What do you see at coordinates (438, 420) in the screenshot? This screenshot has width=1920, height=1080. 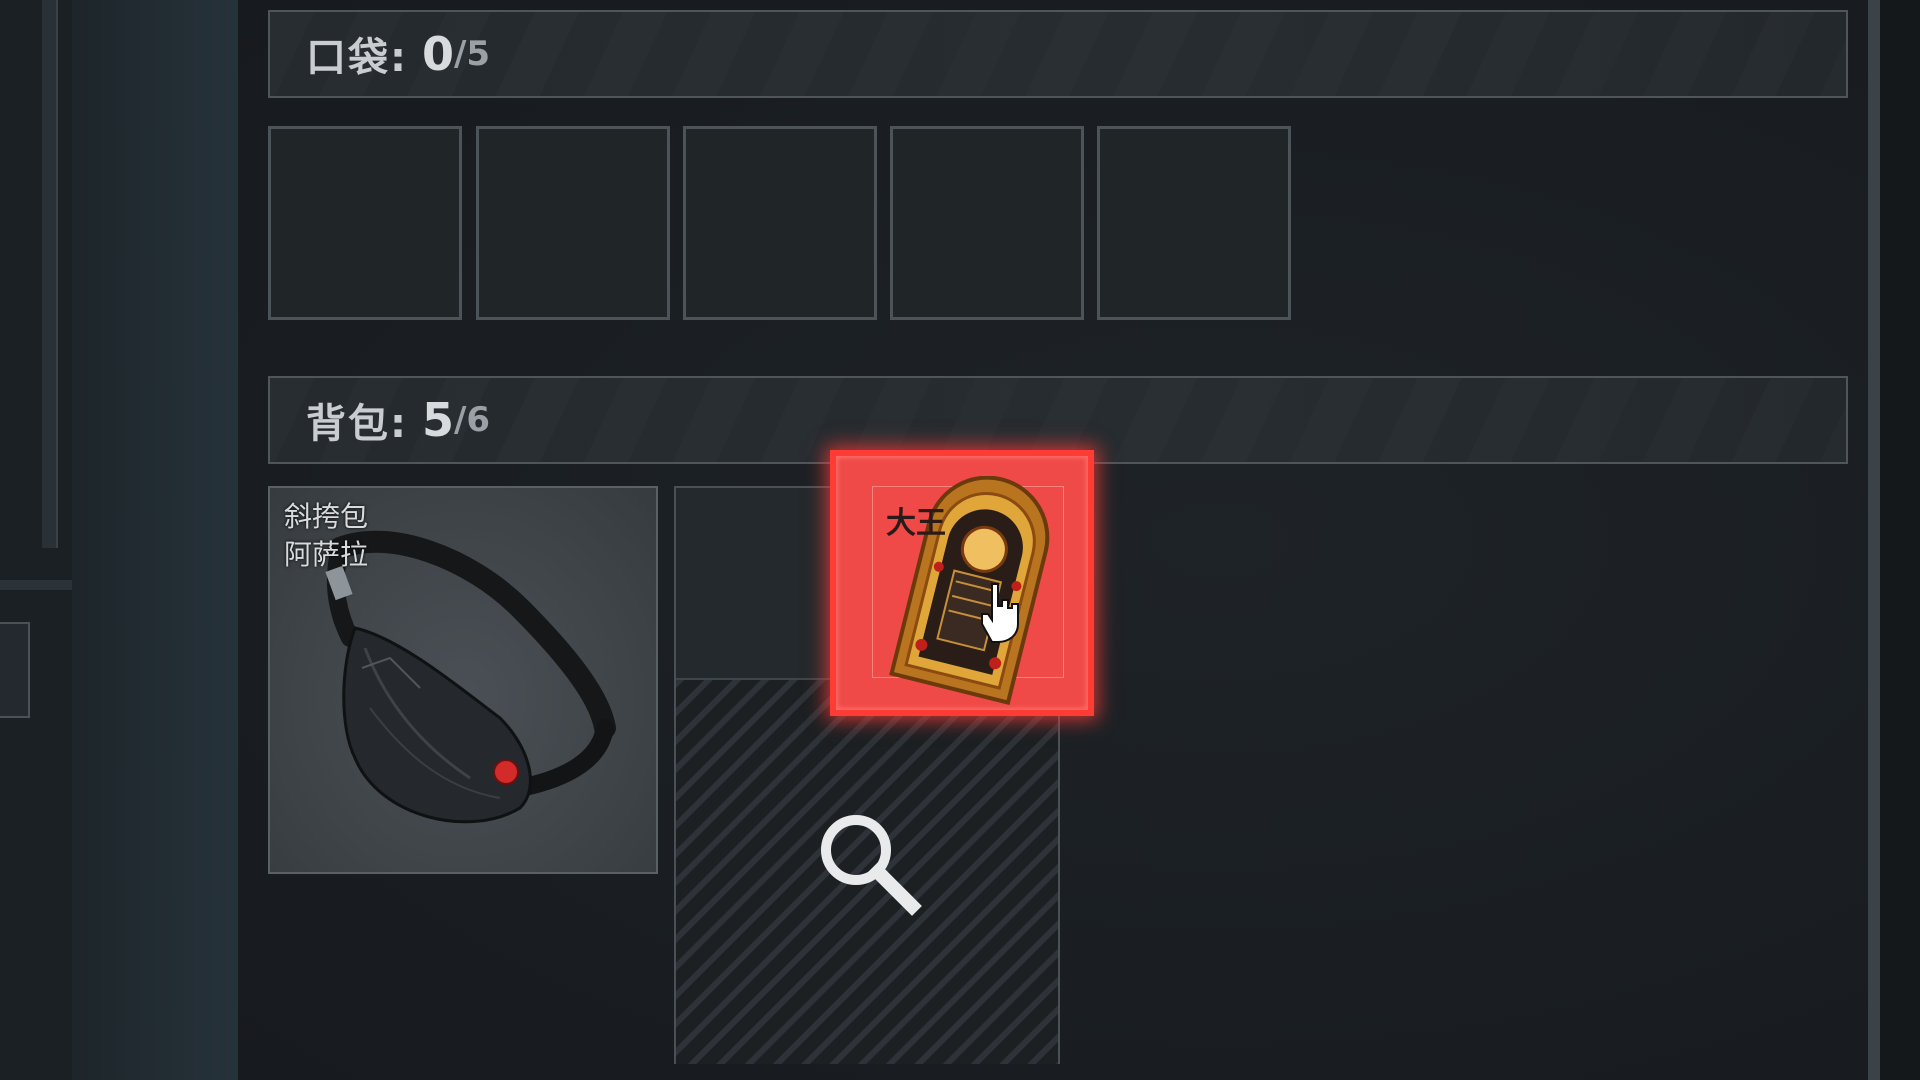 I see `backpack-count: 5` at bounding box center [438, 420].